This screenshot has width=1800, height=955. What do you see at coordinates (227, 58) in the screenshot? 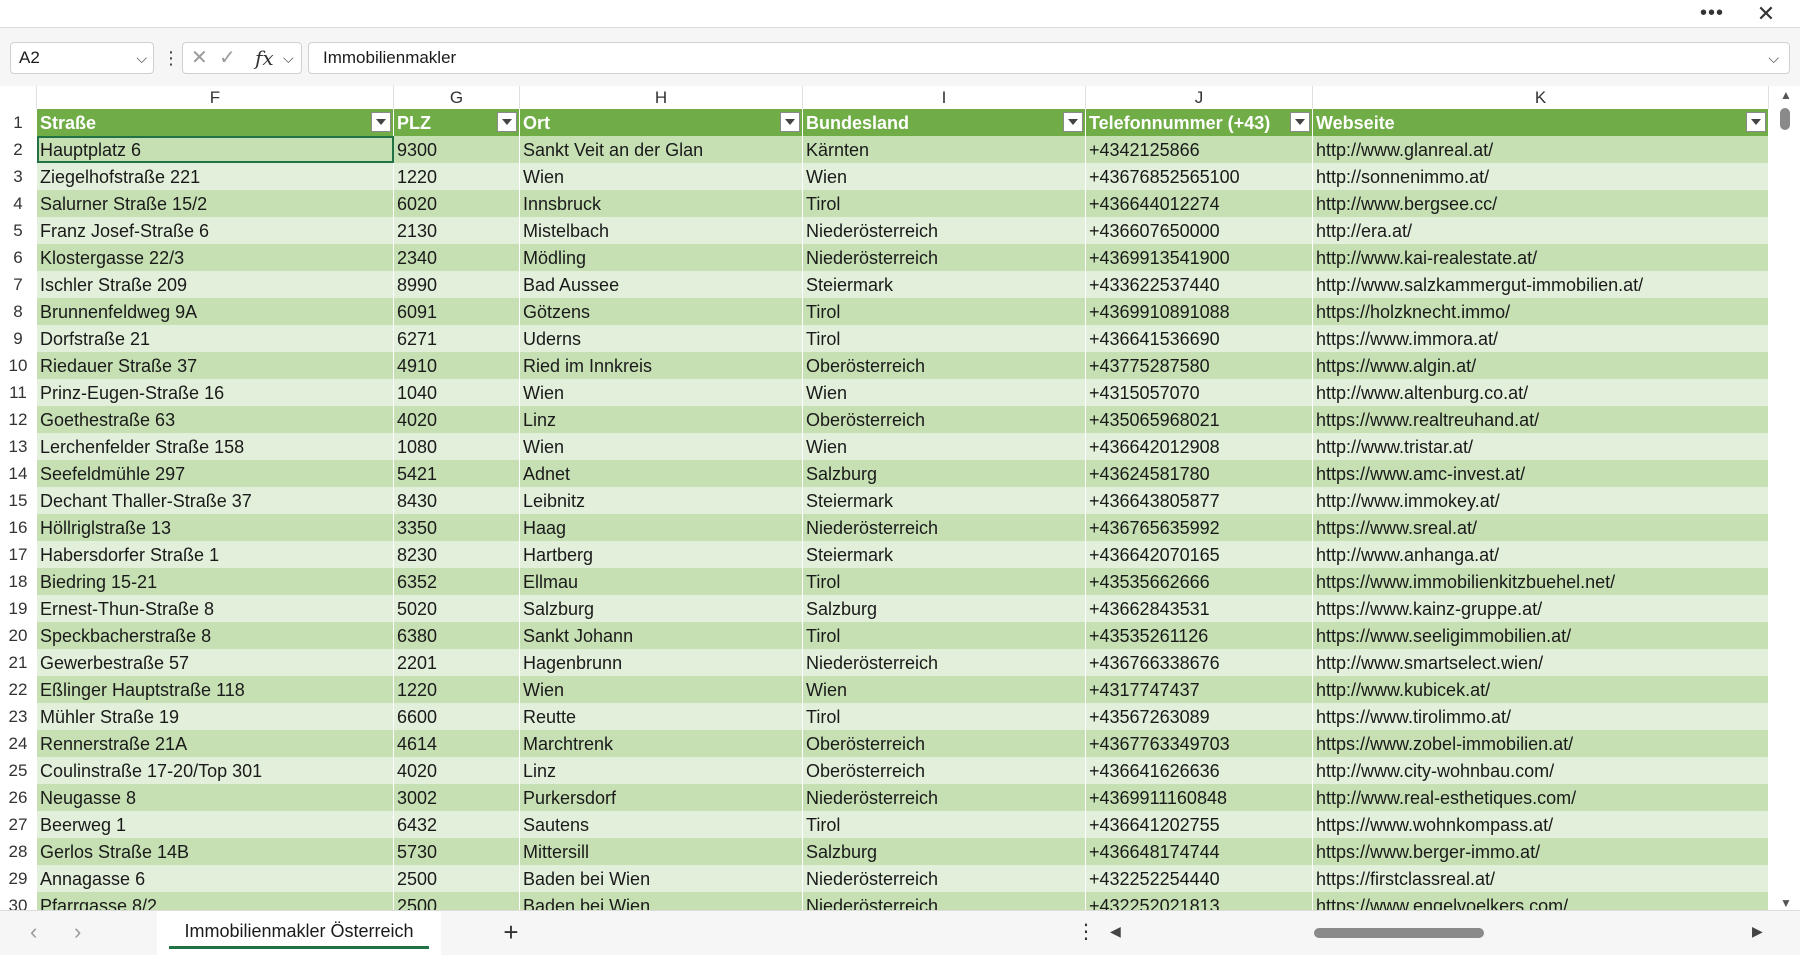
I see `confirm-icon: ✓` at bounding box center [227, 58].